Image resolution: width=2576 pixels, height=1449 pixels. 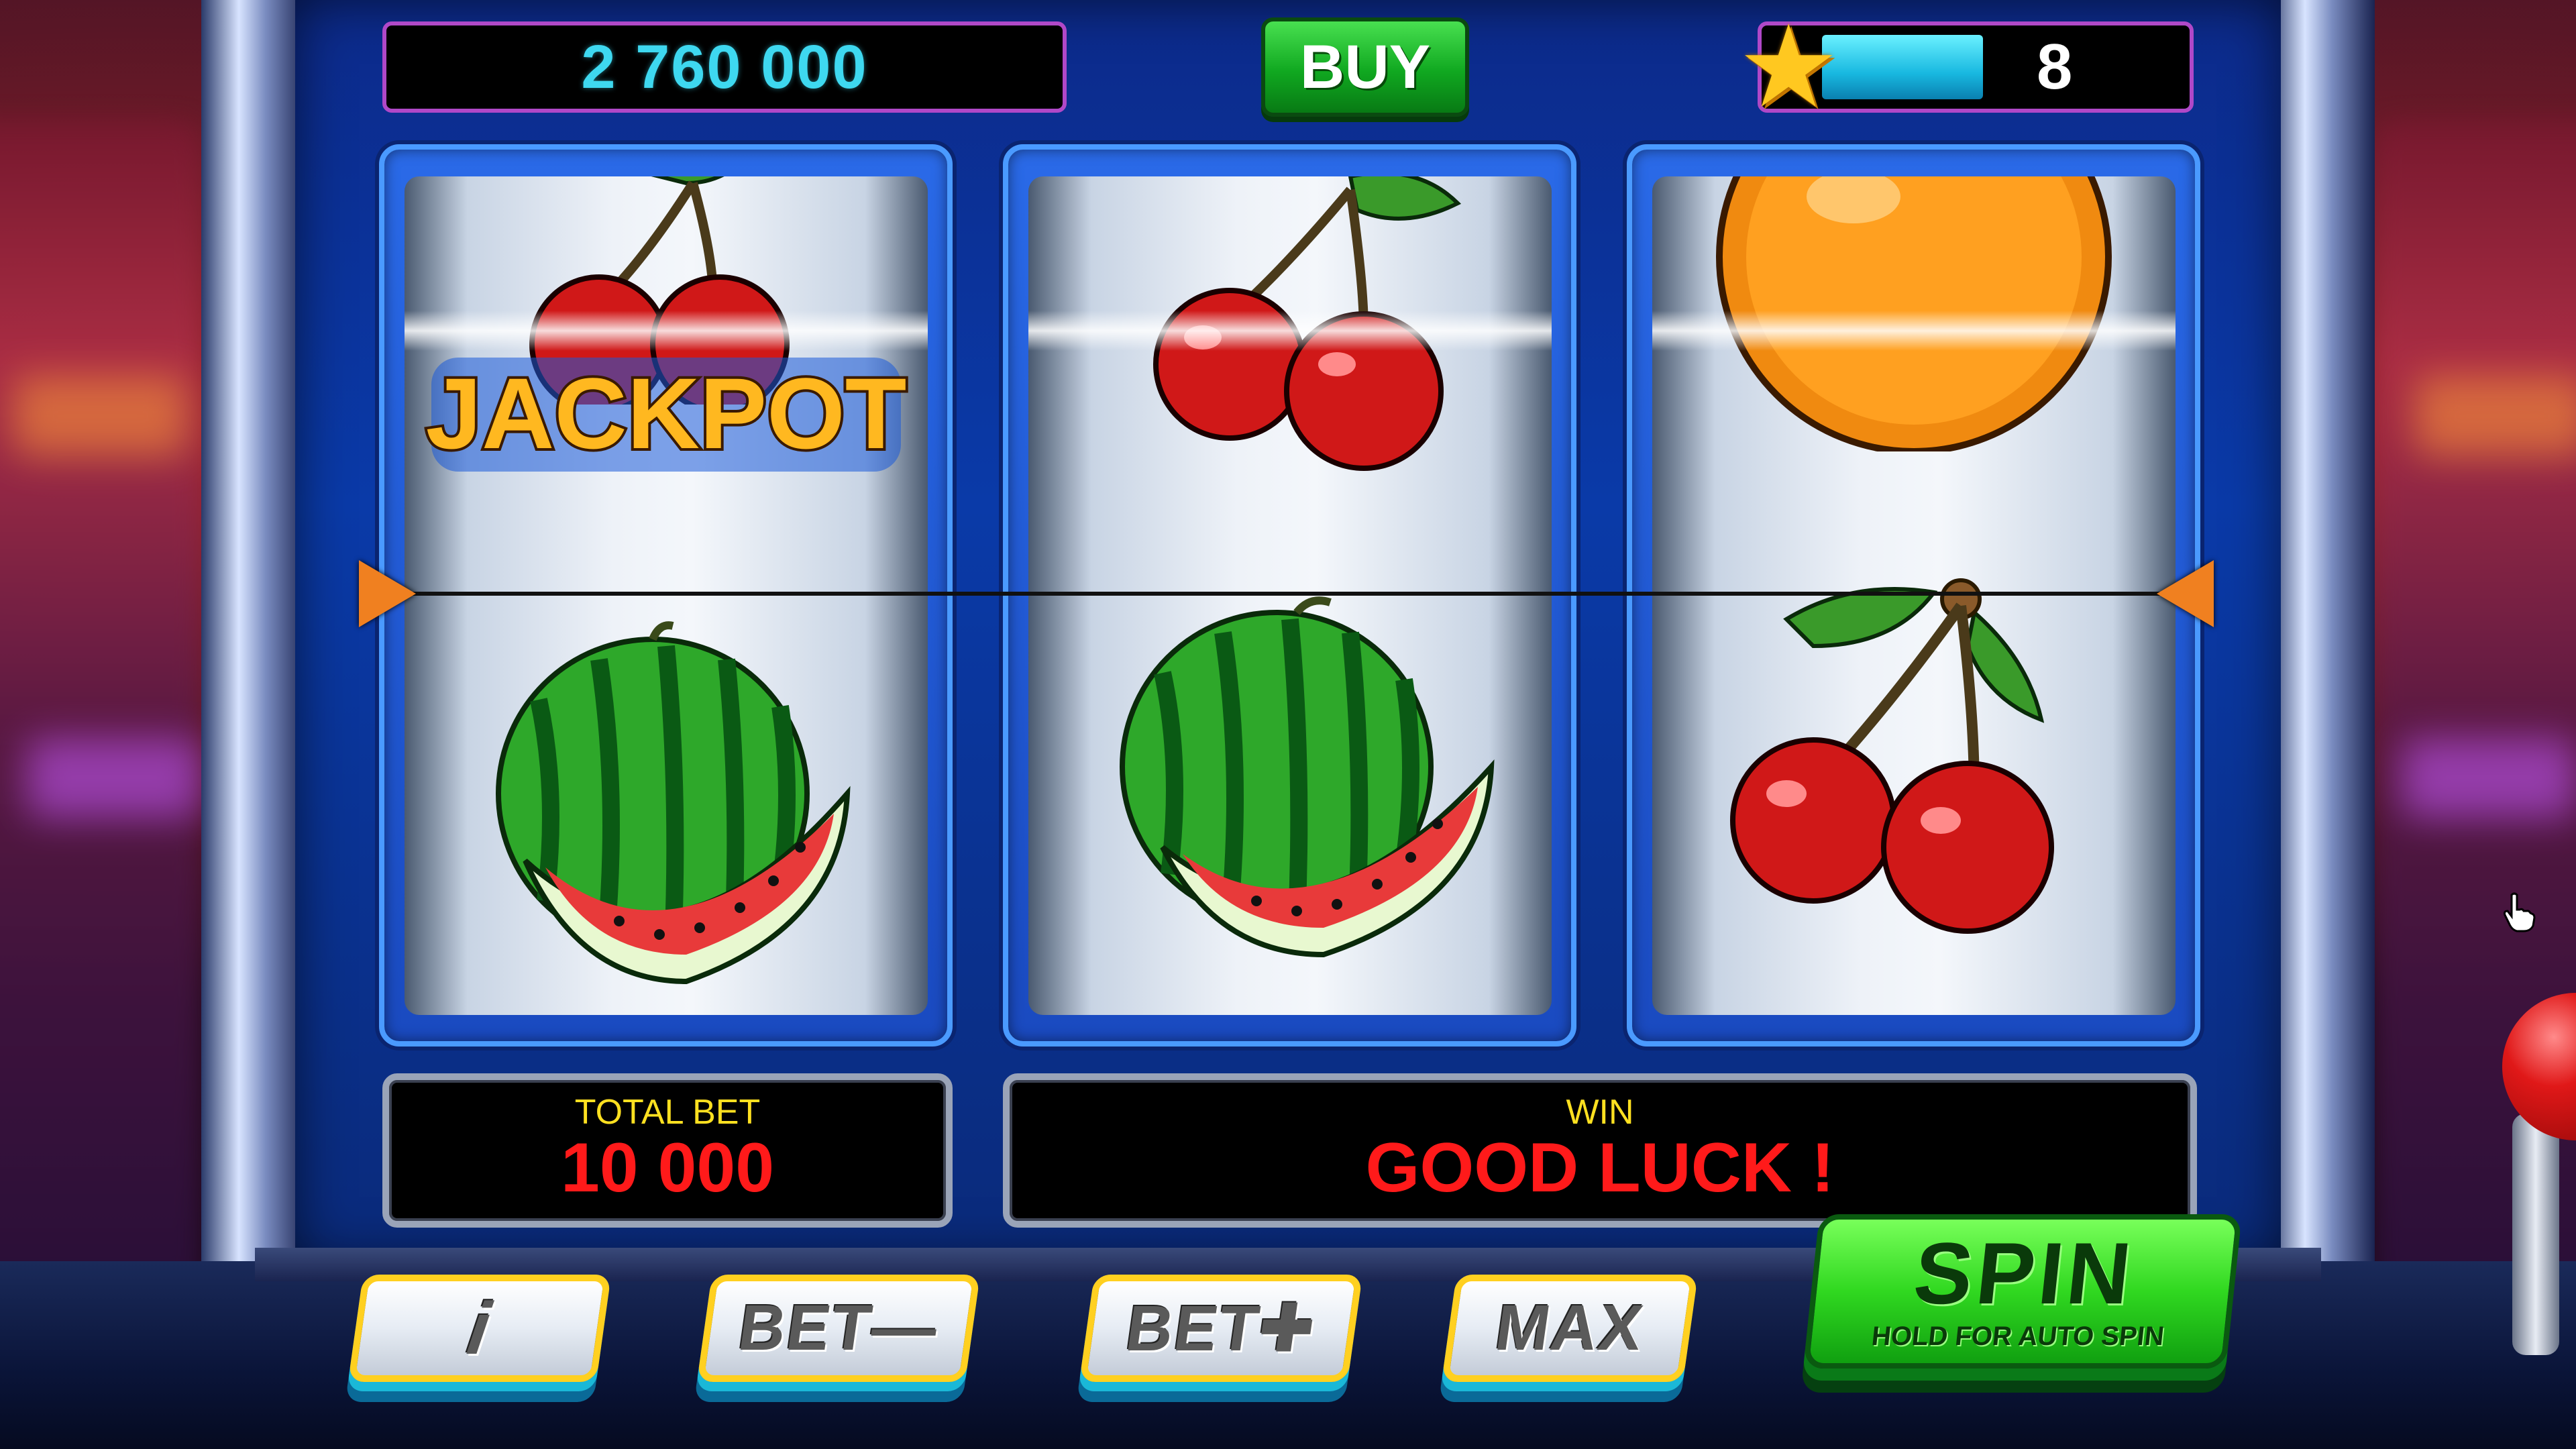 What do you see at coordinates (387, 593) in the screenshot?
I see `payline-arrow-left-icon` at bounding box center [387, 593].